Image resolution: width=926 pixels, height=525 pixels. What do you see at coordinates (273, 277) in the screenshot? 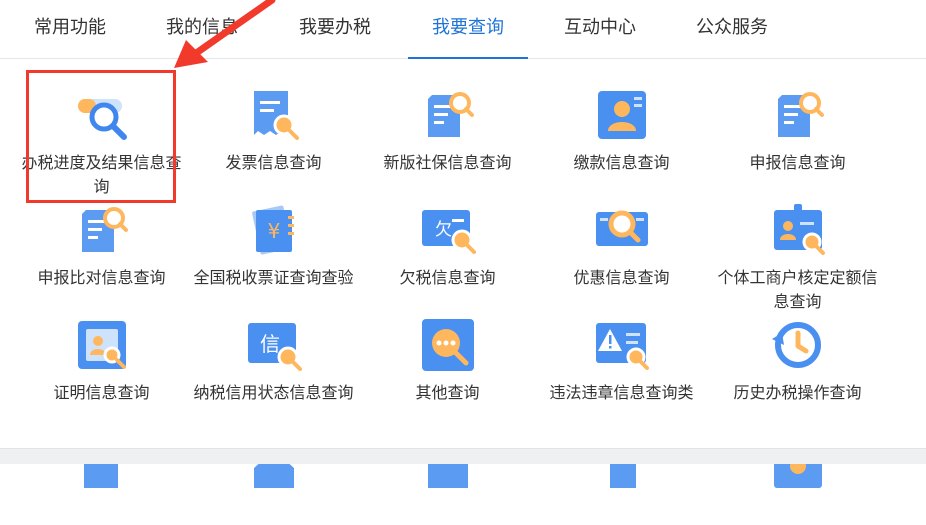
I see `query-item-label: 全国税收票证查询查验` at bounding box center [273, 277].